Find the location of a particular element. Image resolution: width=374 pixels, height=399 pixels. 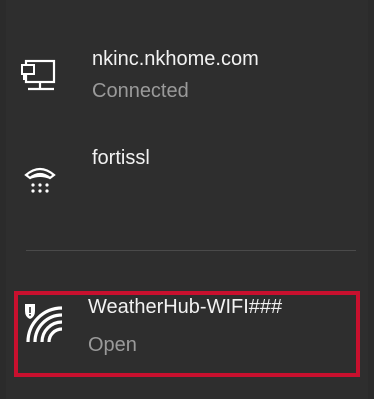

ethernet-icon is located at coordinates (40, 76).